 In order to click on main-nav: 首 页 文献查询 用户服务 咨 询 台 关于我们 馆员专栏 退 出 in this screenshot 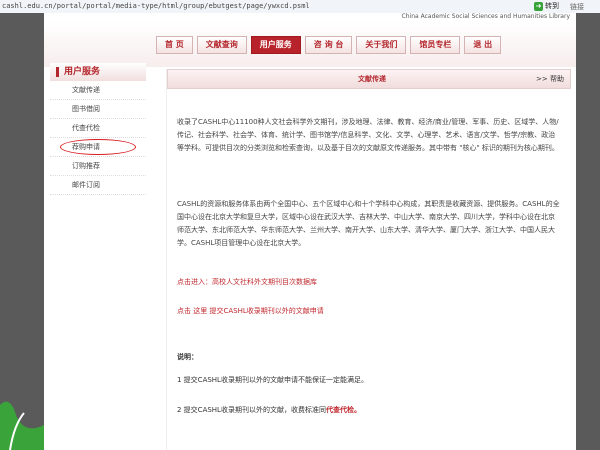, I will do `click(329, 45)`.